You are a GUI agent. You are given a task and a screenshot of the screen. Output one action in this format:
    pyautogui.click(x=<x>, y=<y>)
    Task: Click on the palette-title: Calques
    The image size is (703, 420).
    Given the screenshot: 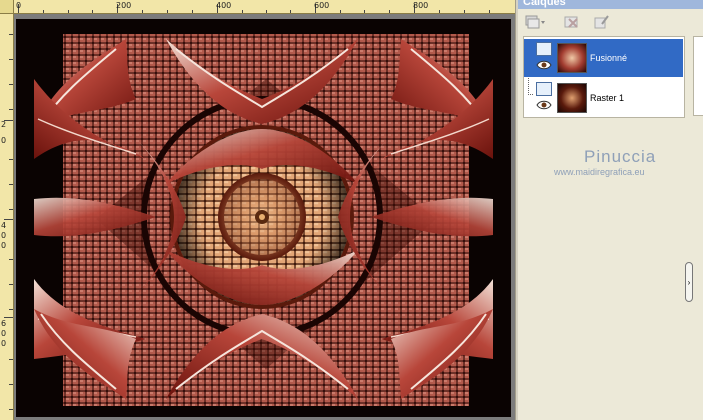 What is the action you would take?
    pyautogui.click(x=544, y=4)
    